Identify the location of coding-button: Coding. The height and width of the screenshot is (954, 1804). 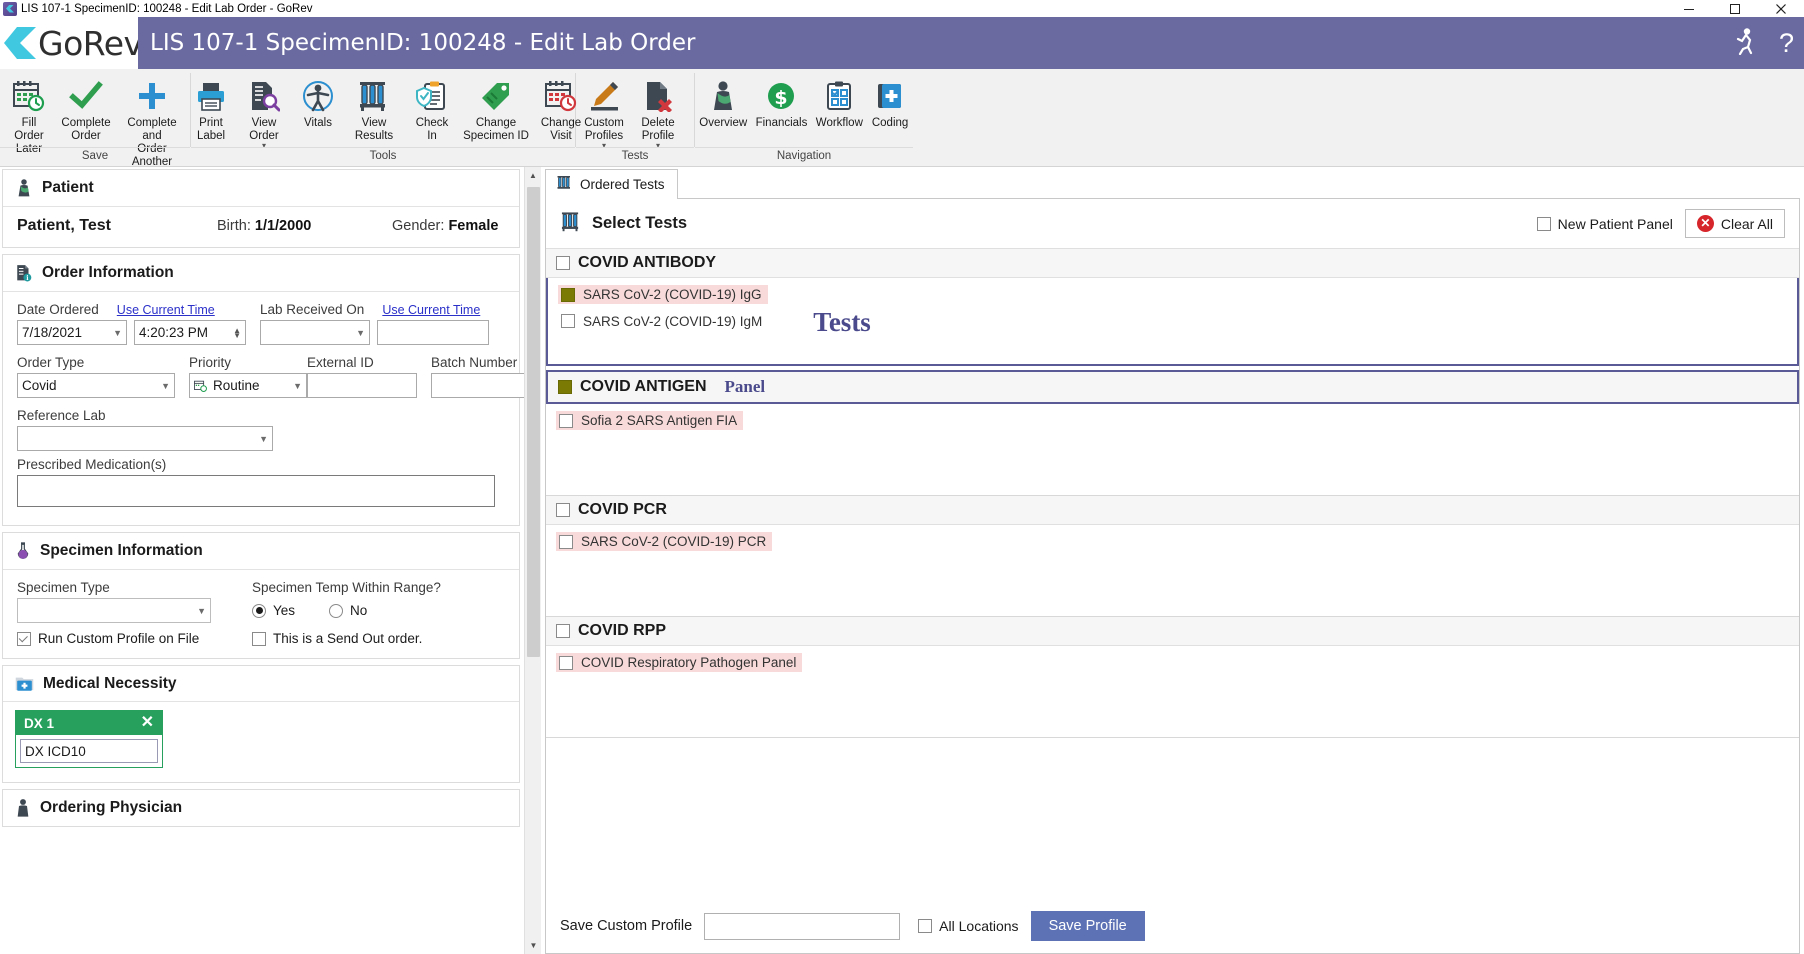
(890, 101).